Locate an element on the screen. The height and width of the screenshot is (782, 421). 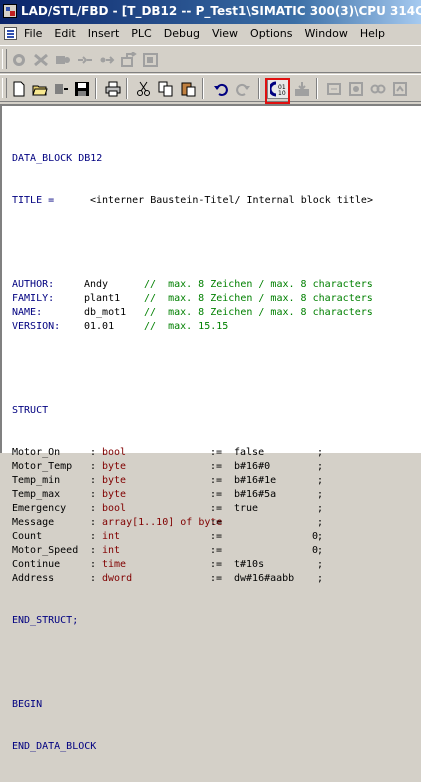
field-name: Count is located at coordinates (27, 536).